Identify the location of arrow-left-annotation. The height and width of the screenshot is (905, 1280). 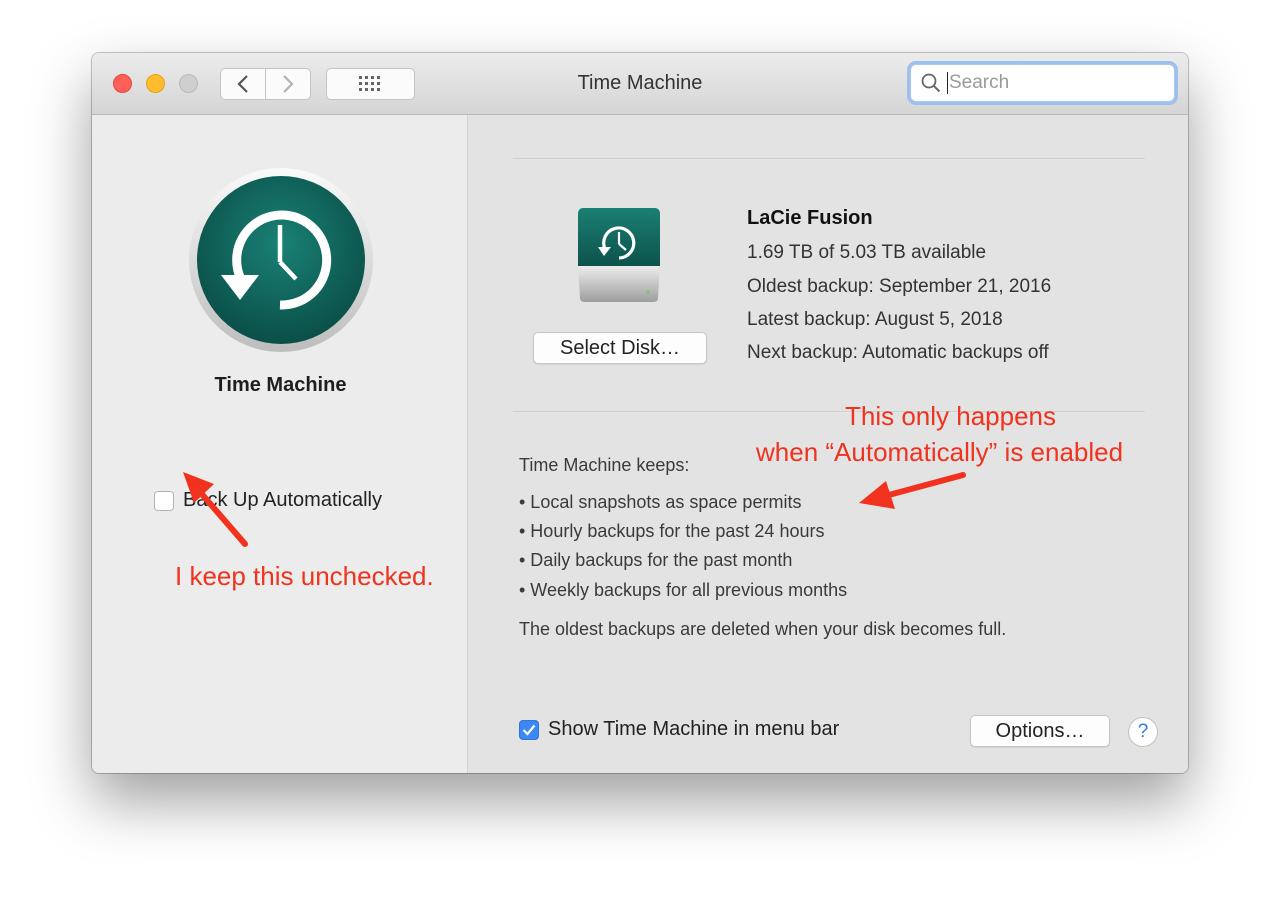
(215, 509).